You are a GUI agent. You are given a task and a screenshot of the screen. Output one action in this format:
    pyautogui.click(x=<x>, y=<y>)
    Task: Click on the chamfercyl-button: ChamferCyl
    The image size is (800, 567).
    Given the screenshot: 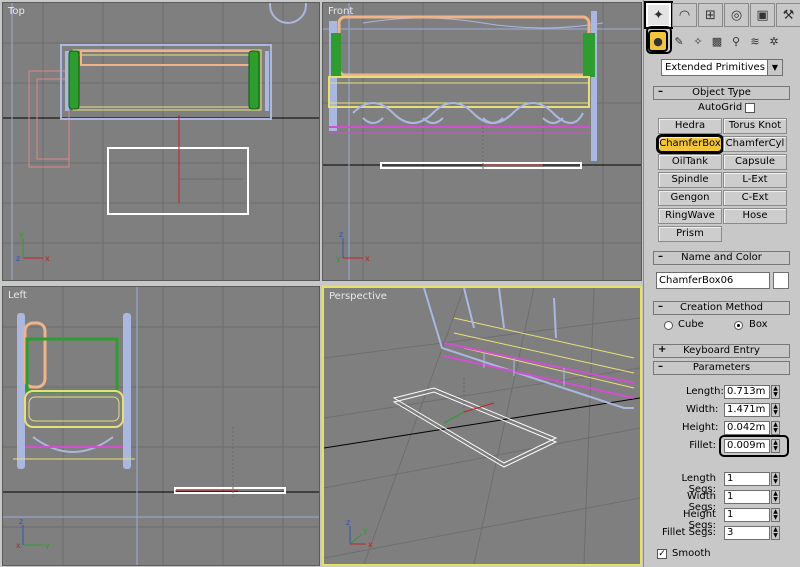 What is the action you would take?
    pyautogui.click(x=755, y=144)
    